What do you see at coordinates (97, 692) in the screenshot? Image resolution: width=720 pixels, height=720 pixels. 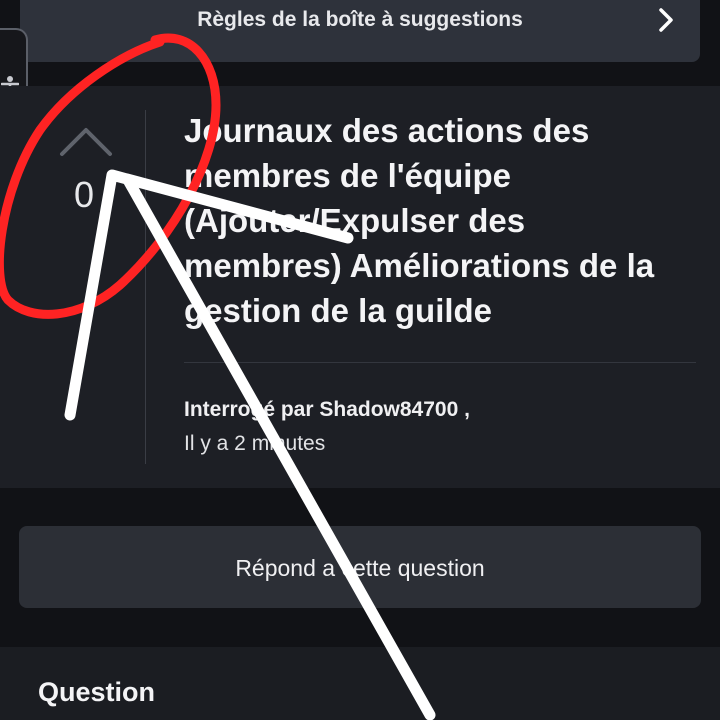 I see `section-heading: Question` at bounding box center [97, 692].